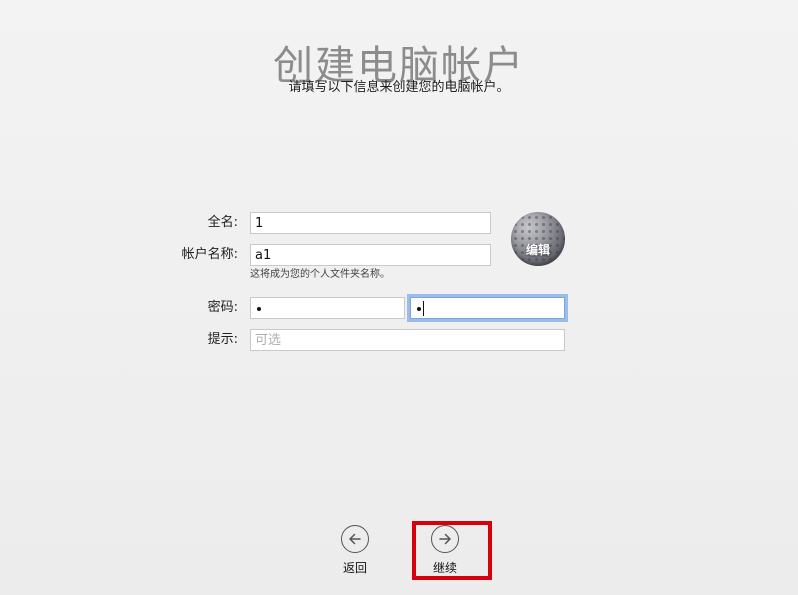 This screenshot has height=595, width=798. What do you see at coordinates (354, 568) in the screenshot?
I see `back-button-label: 返回` at bounding box center [354, 568].